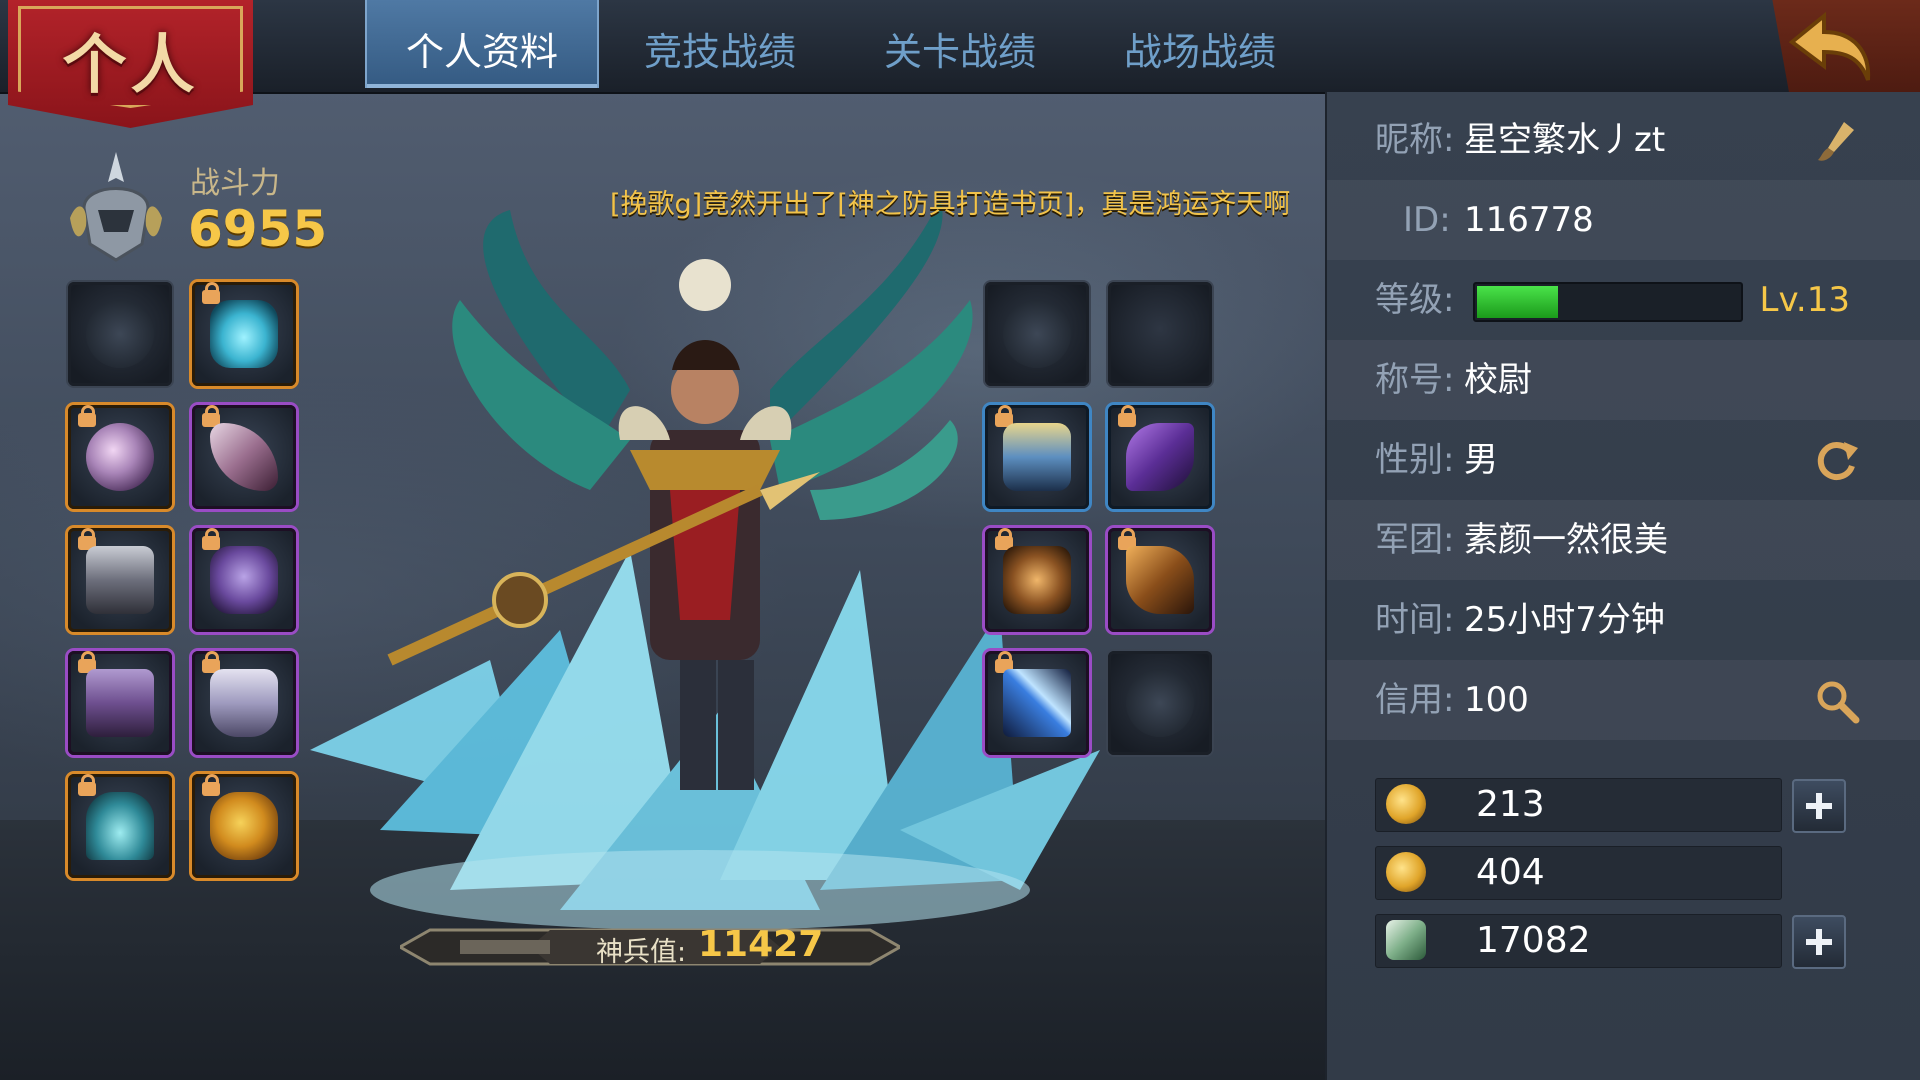  I want to click on gold-value: 213, so click(1510, 804).